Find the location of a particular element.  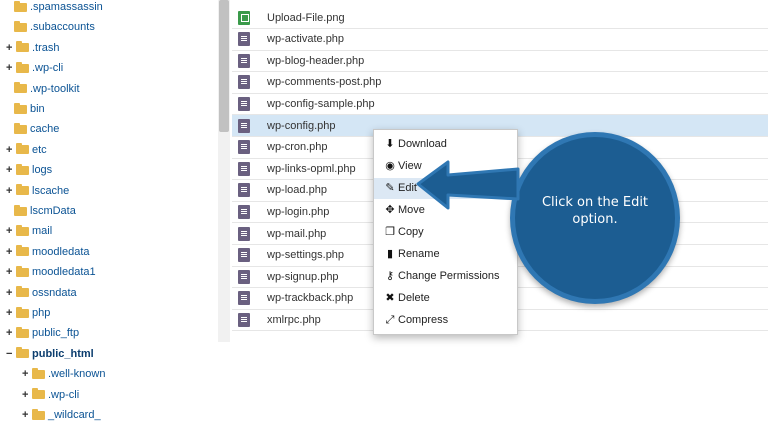

tree-item-label: .well-known is located at coordinates (77, 374).